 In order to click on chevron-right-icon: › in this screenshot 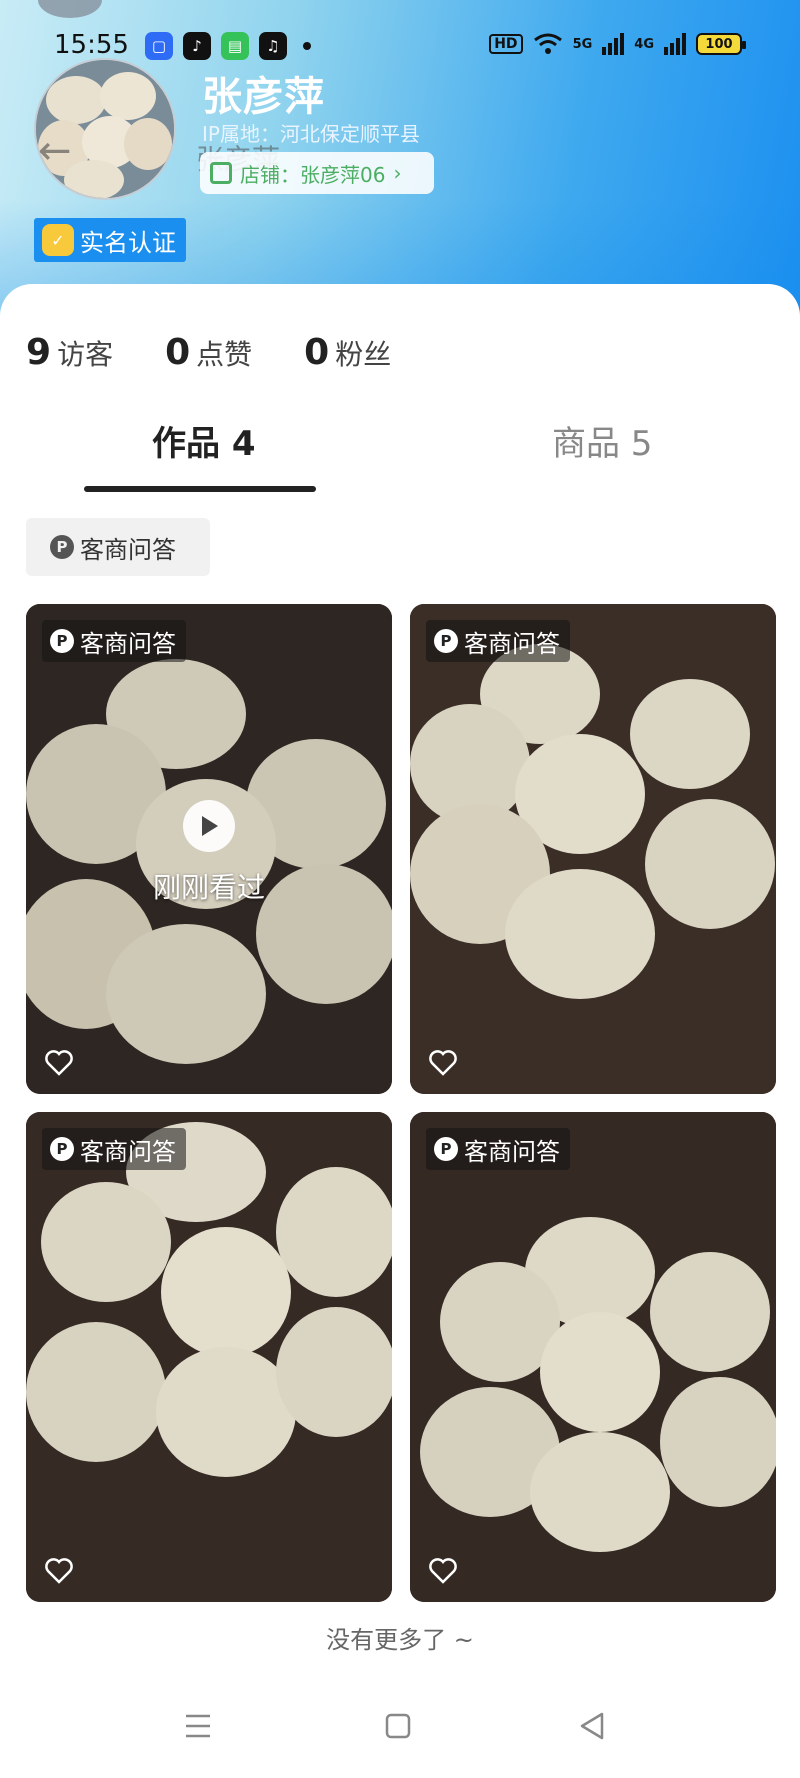, I will do `click(397, 173)`.